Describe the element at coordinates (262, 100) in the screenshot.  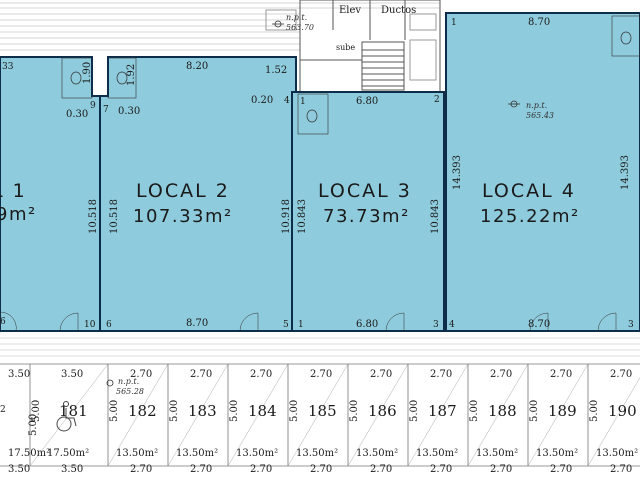
I see `local-2-dim-right: 0.20` at that location.